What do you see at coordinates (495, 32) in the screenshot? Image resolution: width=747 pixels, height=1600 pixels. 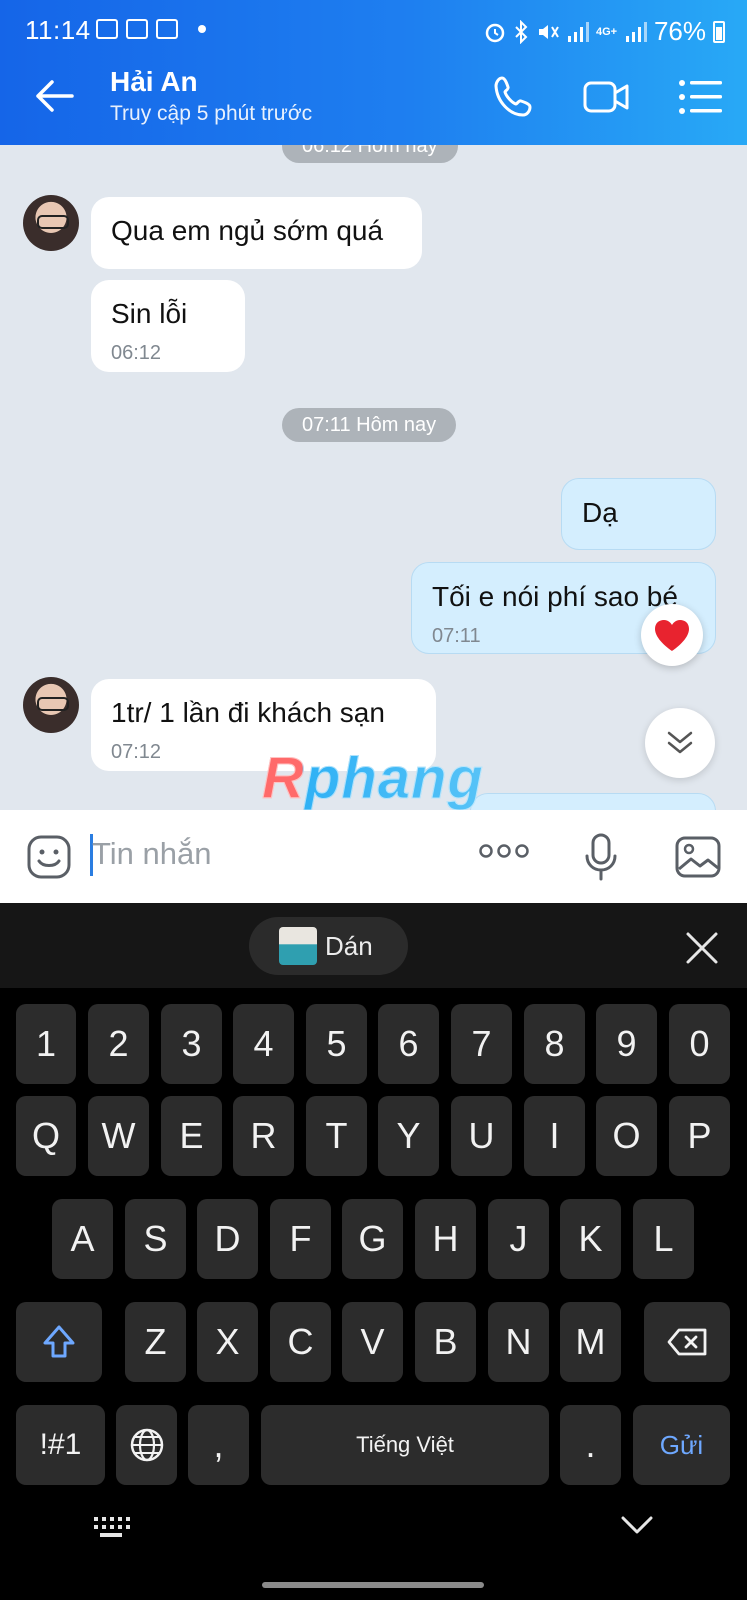 I see `alarm-icon` at bounding box center [495, 32].